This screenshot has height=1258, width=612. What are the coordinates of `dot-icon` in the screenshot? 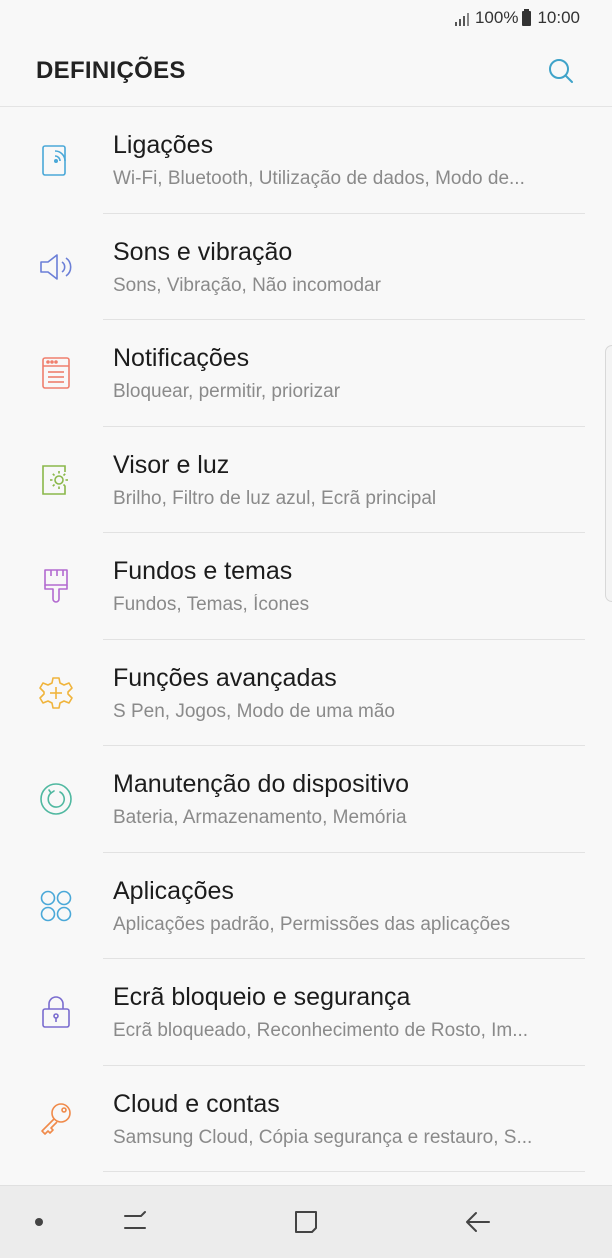 It's located at (39, 1222).